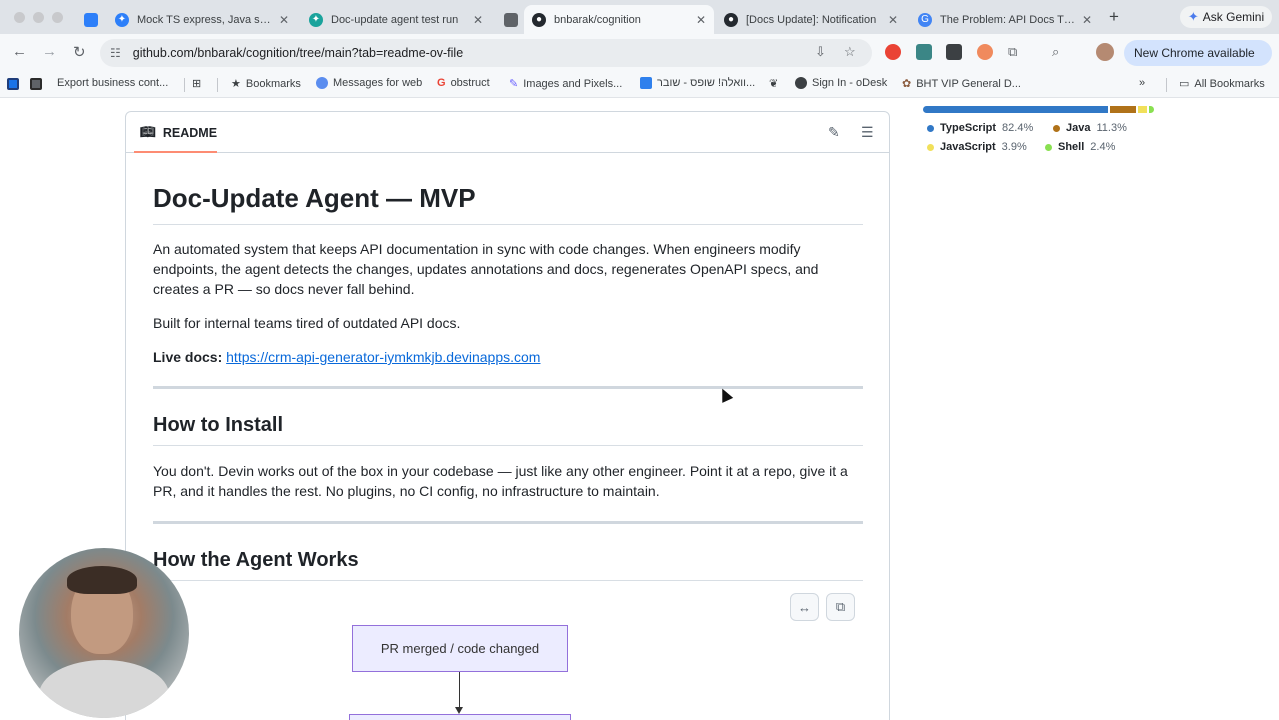  Describe the element at coordinates (977, 147) in the screenshot. I see `language-javascript: JavaScript 3.9%` at that location.